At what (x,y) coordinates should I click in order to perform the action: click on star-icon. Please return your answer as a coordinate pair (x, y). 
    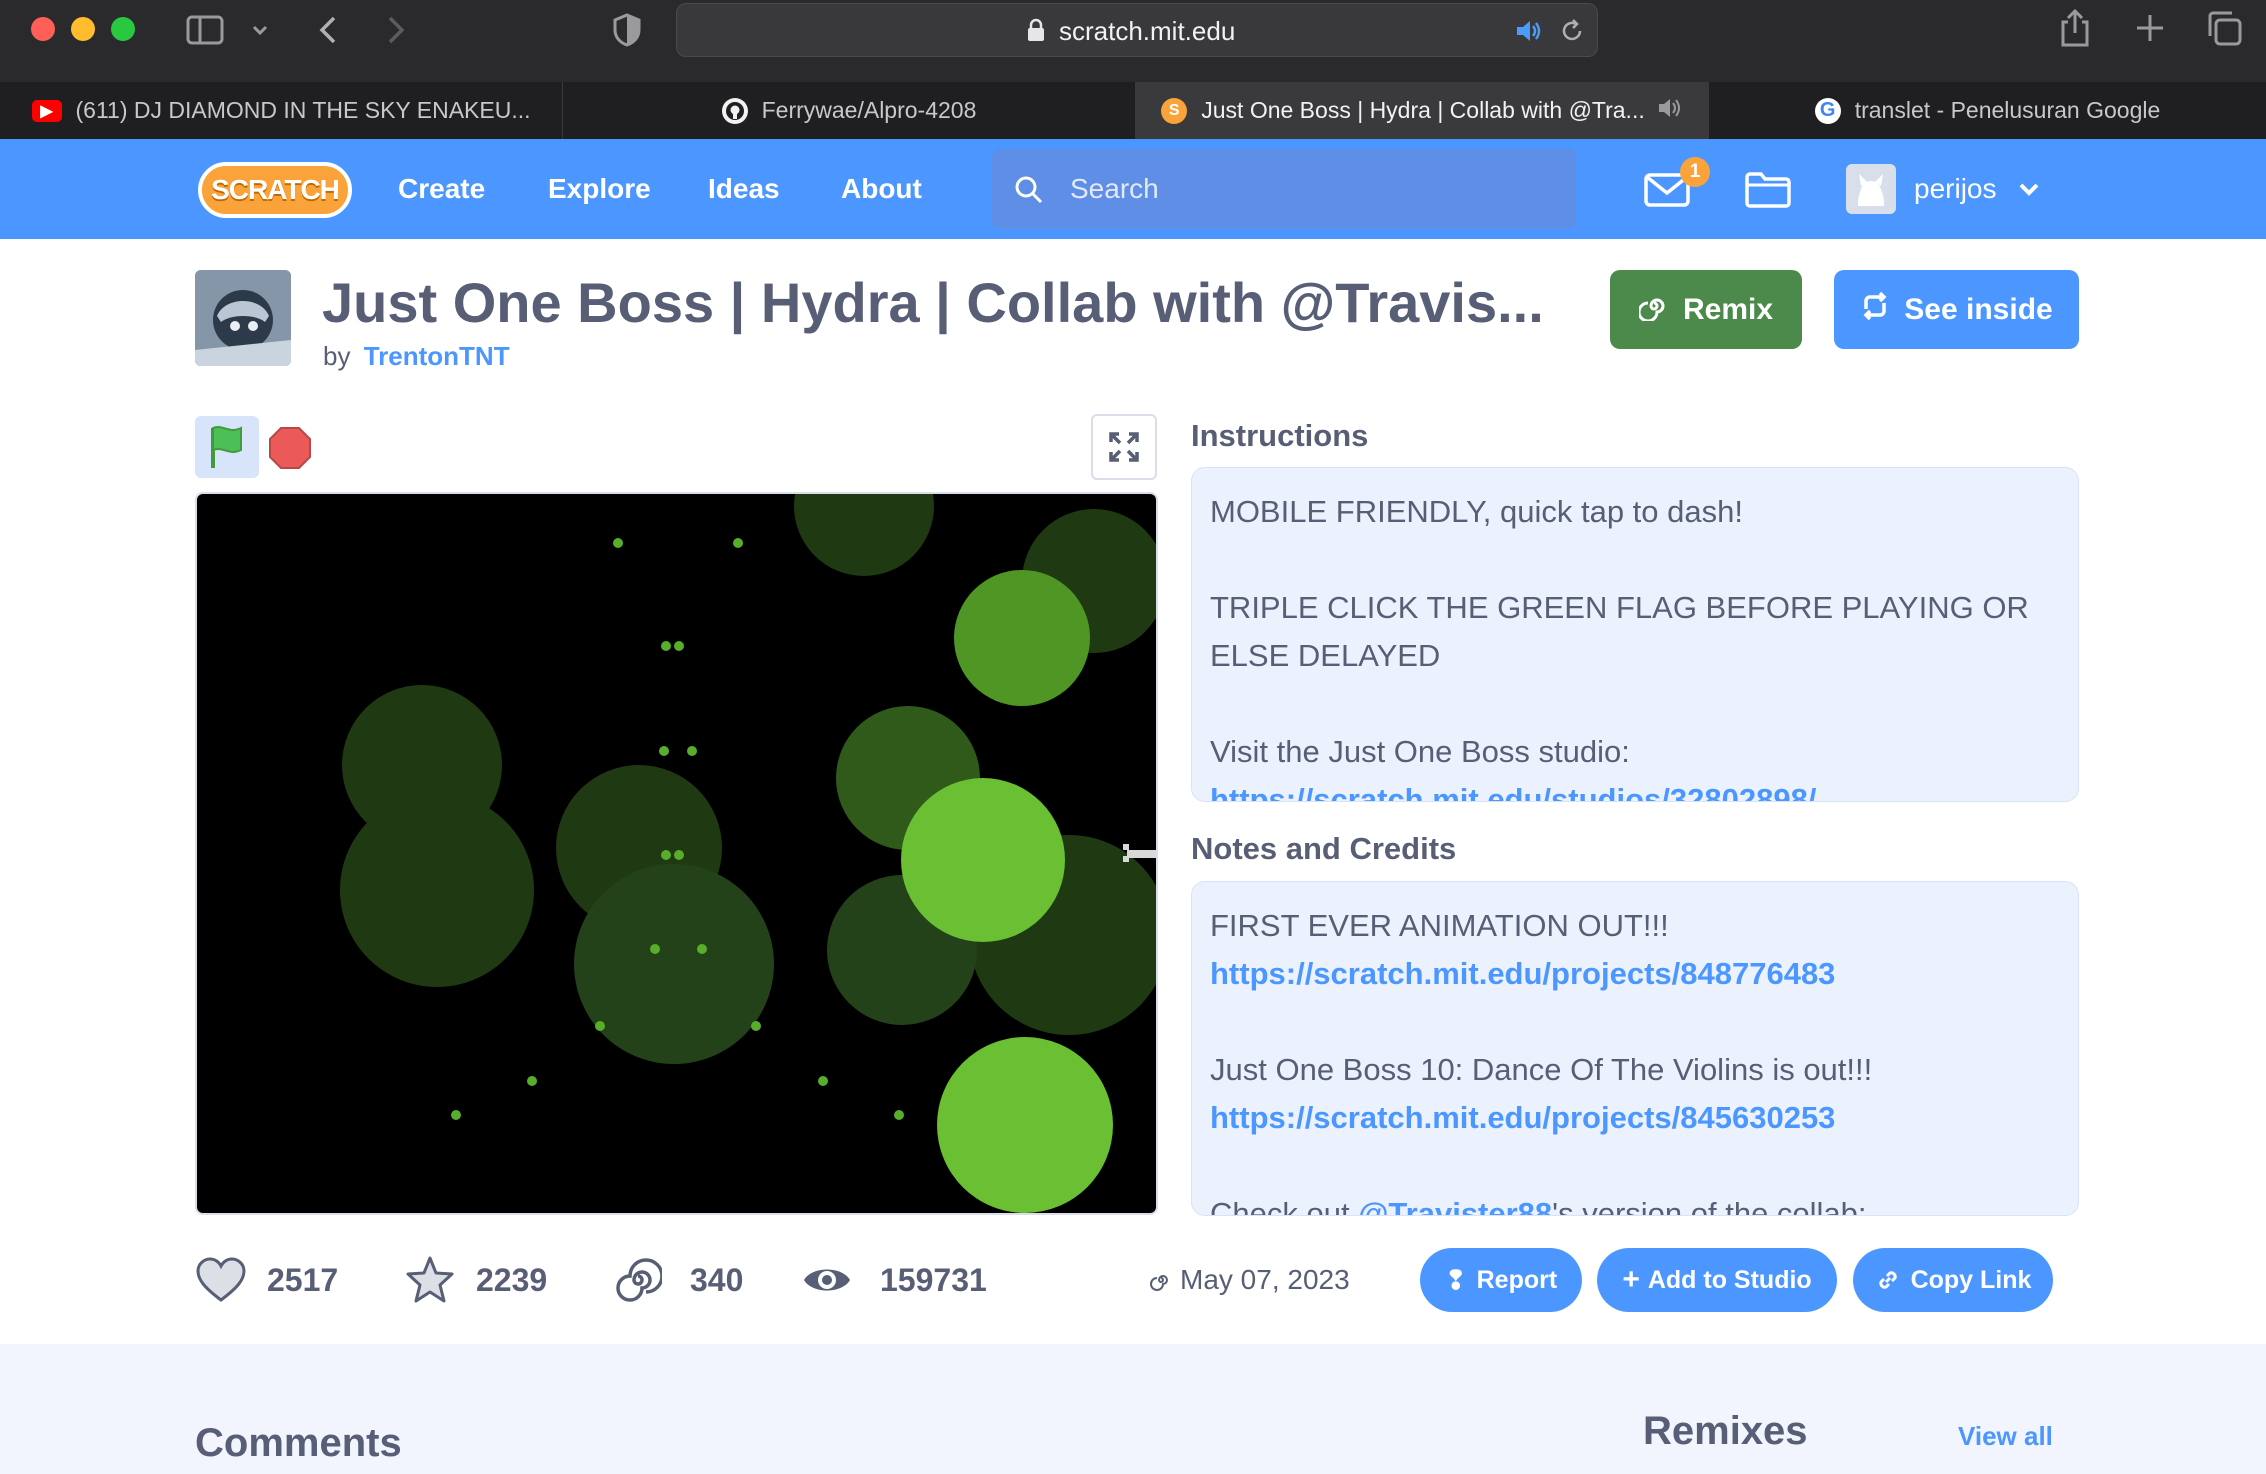
    Looking at the image, I should click on (430, 1279).